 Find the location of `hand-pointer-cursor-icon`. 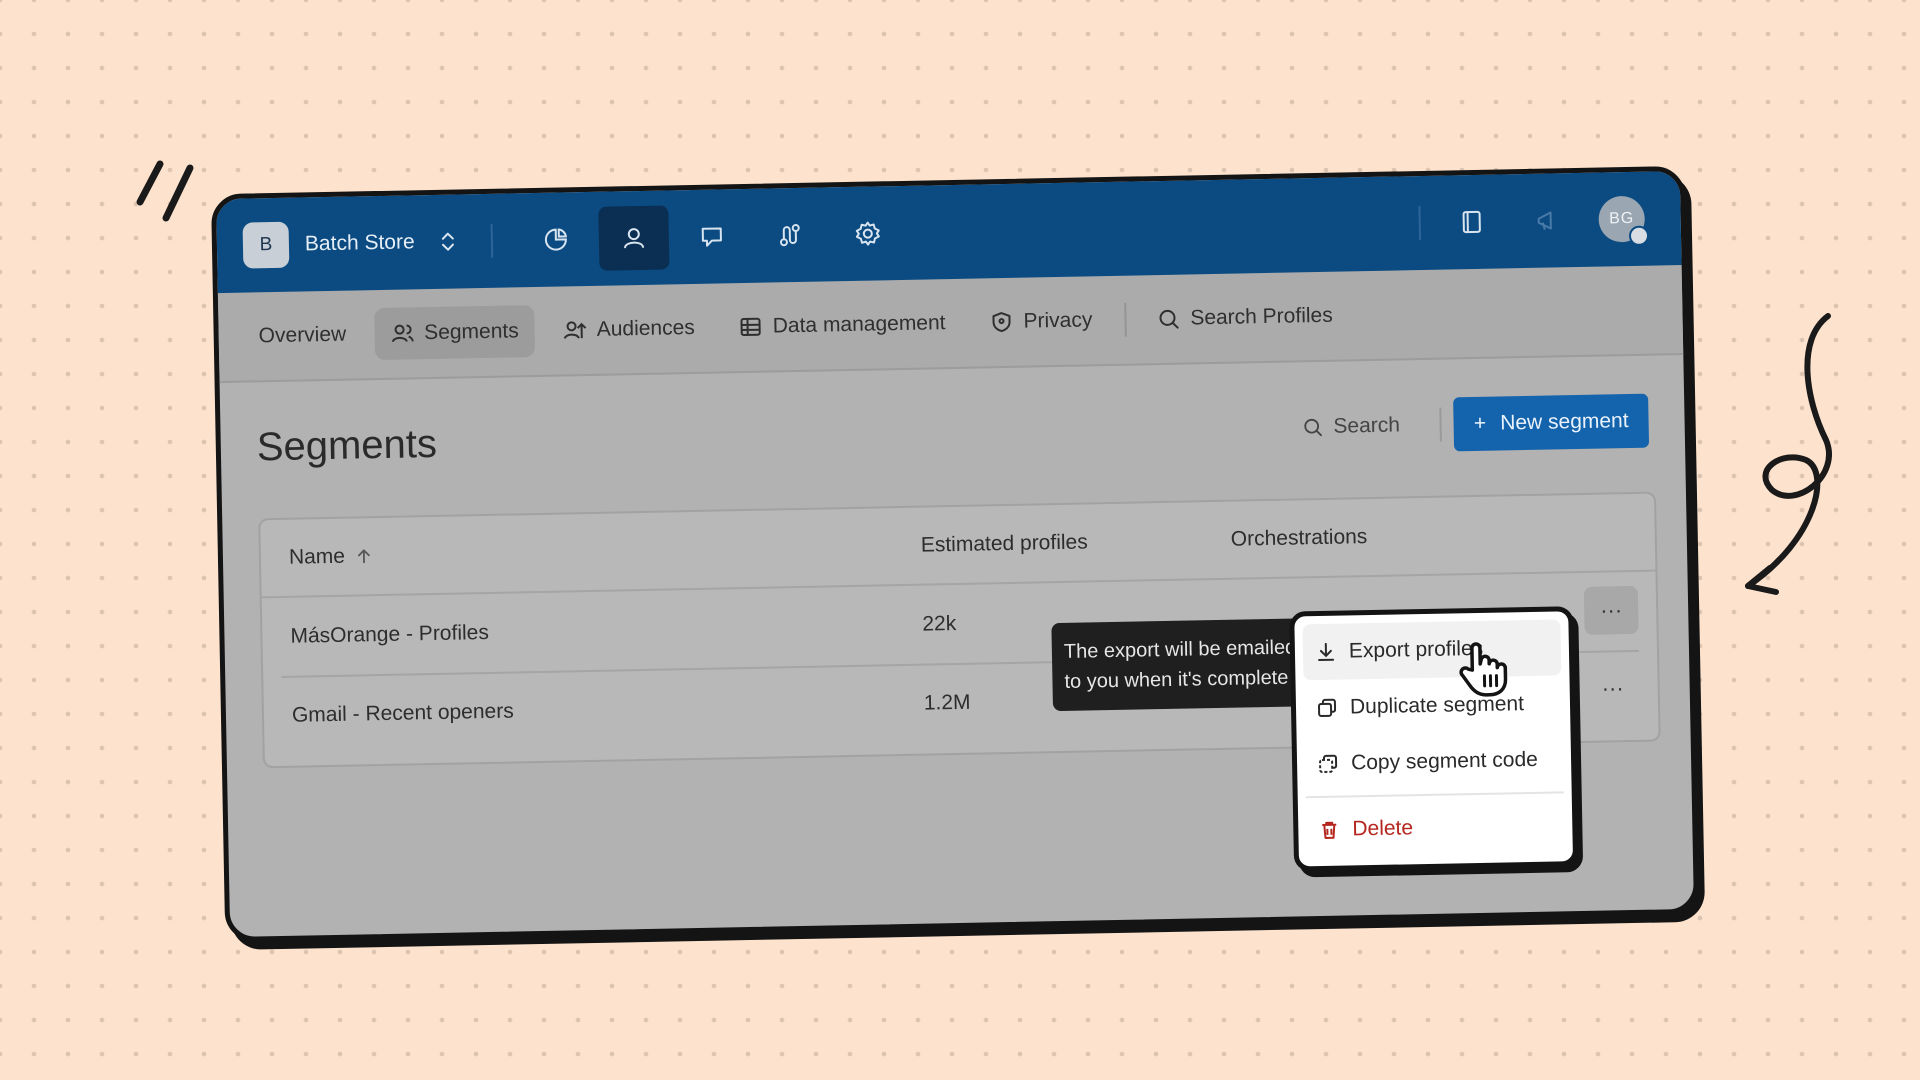

hand-pointer-cursor-icon is located at coordinates (1483, 669).